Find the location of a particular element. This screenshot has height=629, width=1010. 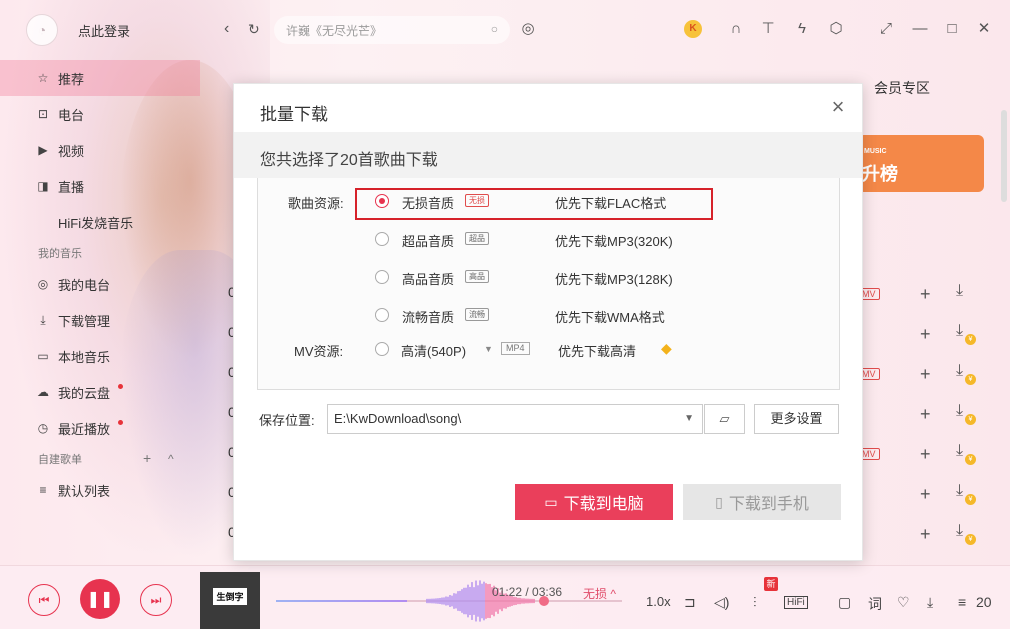

sidebar-item: ⤓ 下载管理 is located at coordinates (100, 320).